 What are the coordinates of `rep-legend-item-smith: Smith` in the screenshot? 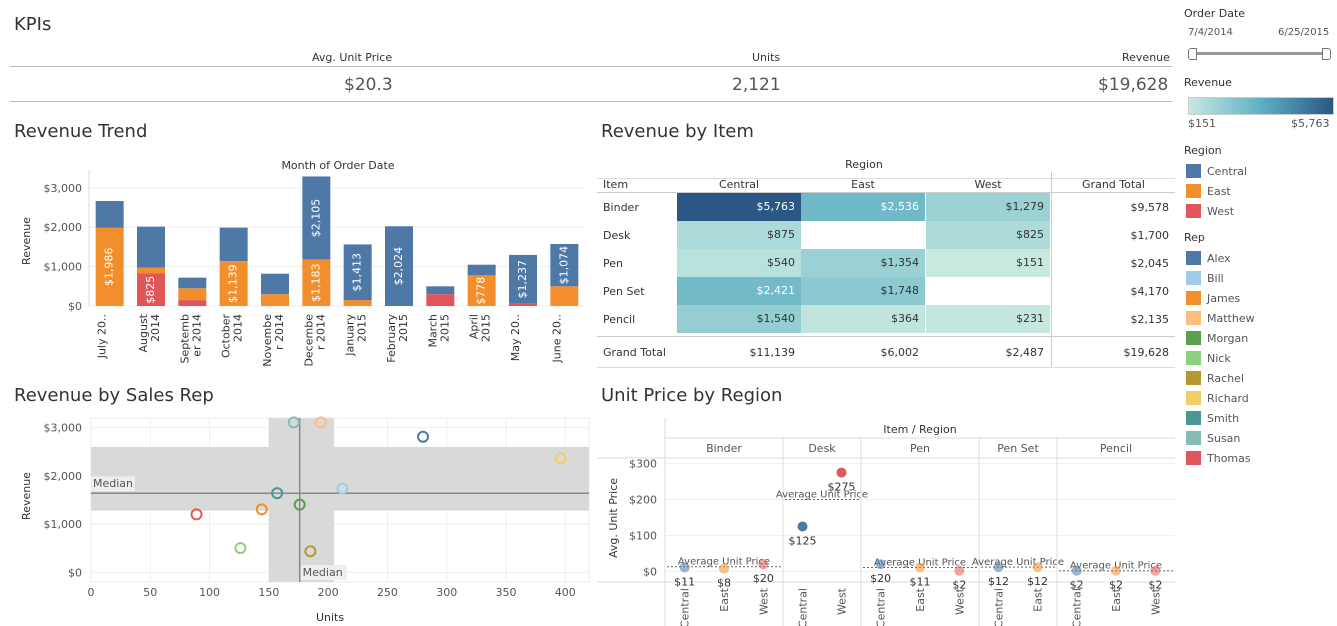 It's located at (1212, 418).